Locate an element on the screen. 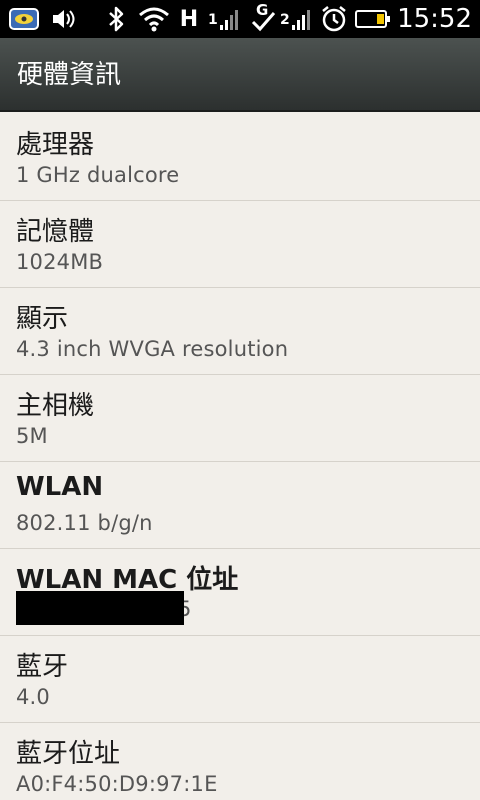 The width and height of the screenshot is (480, 800). item-value: 4.0 is located at coordinates (33, 697).